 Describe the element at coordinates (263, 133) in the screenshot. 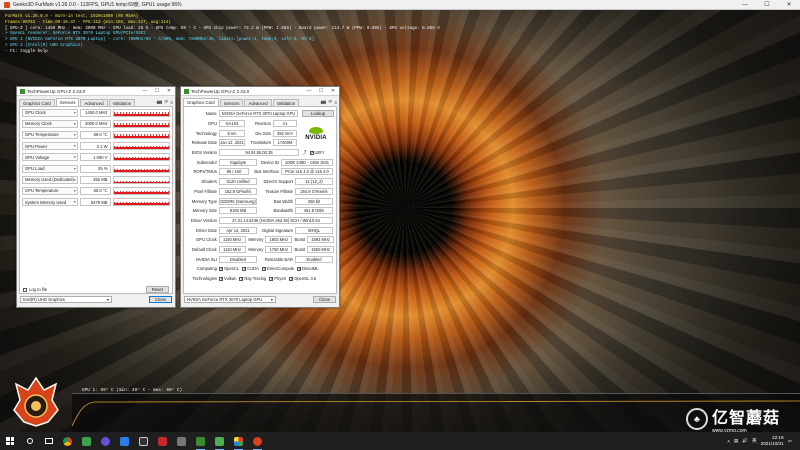

I see `die-size-label: Die Size` at that location.